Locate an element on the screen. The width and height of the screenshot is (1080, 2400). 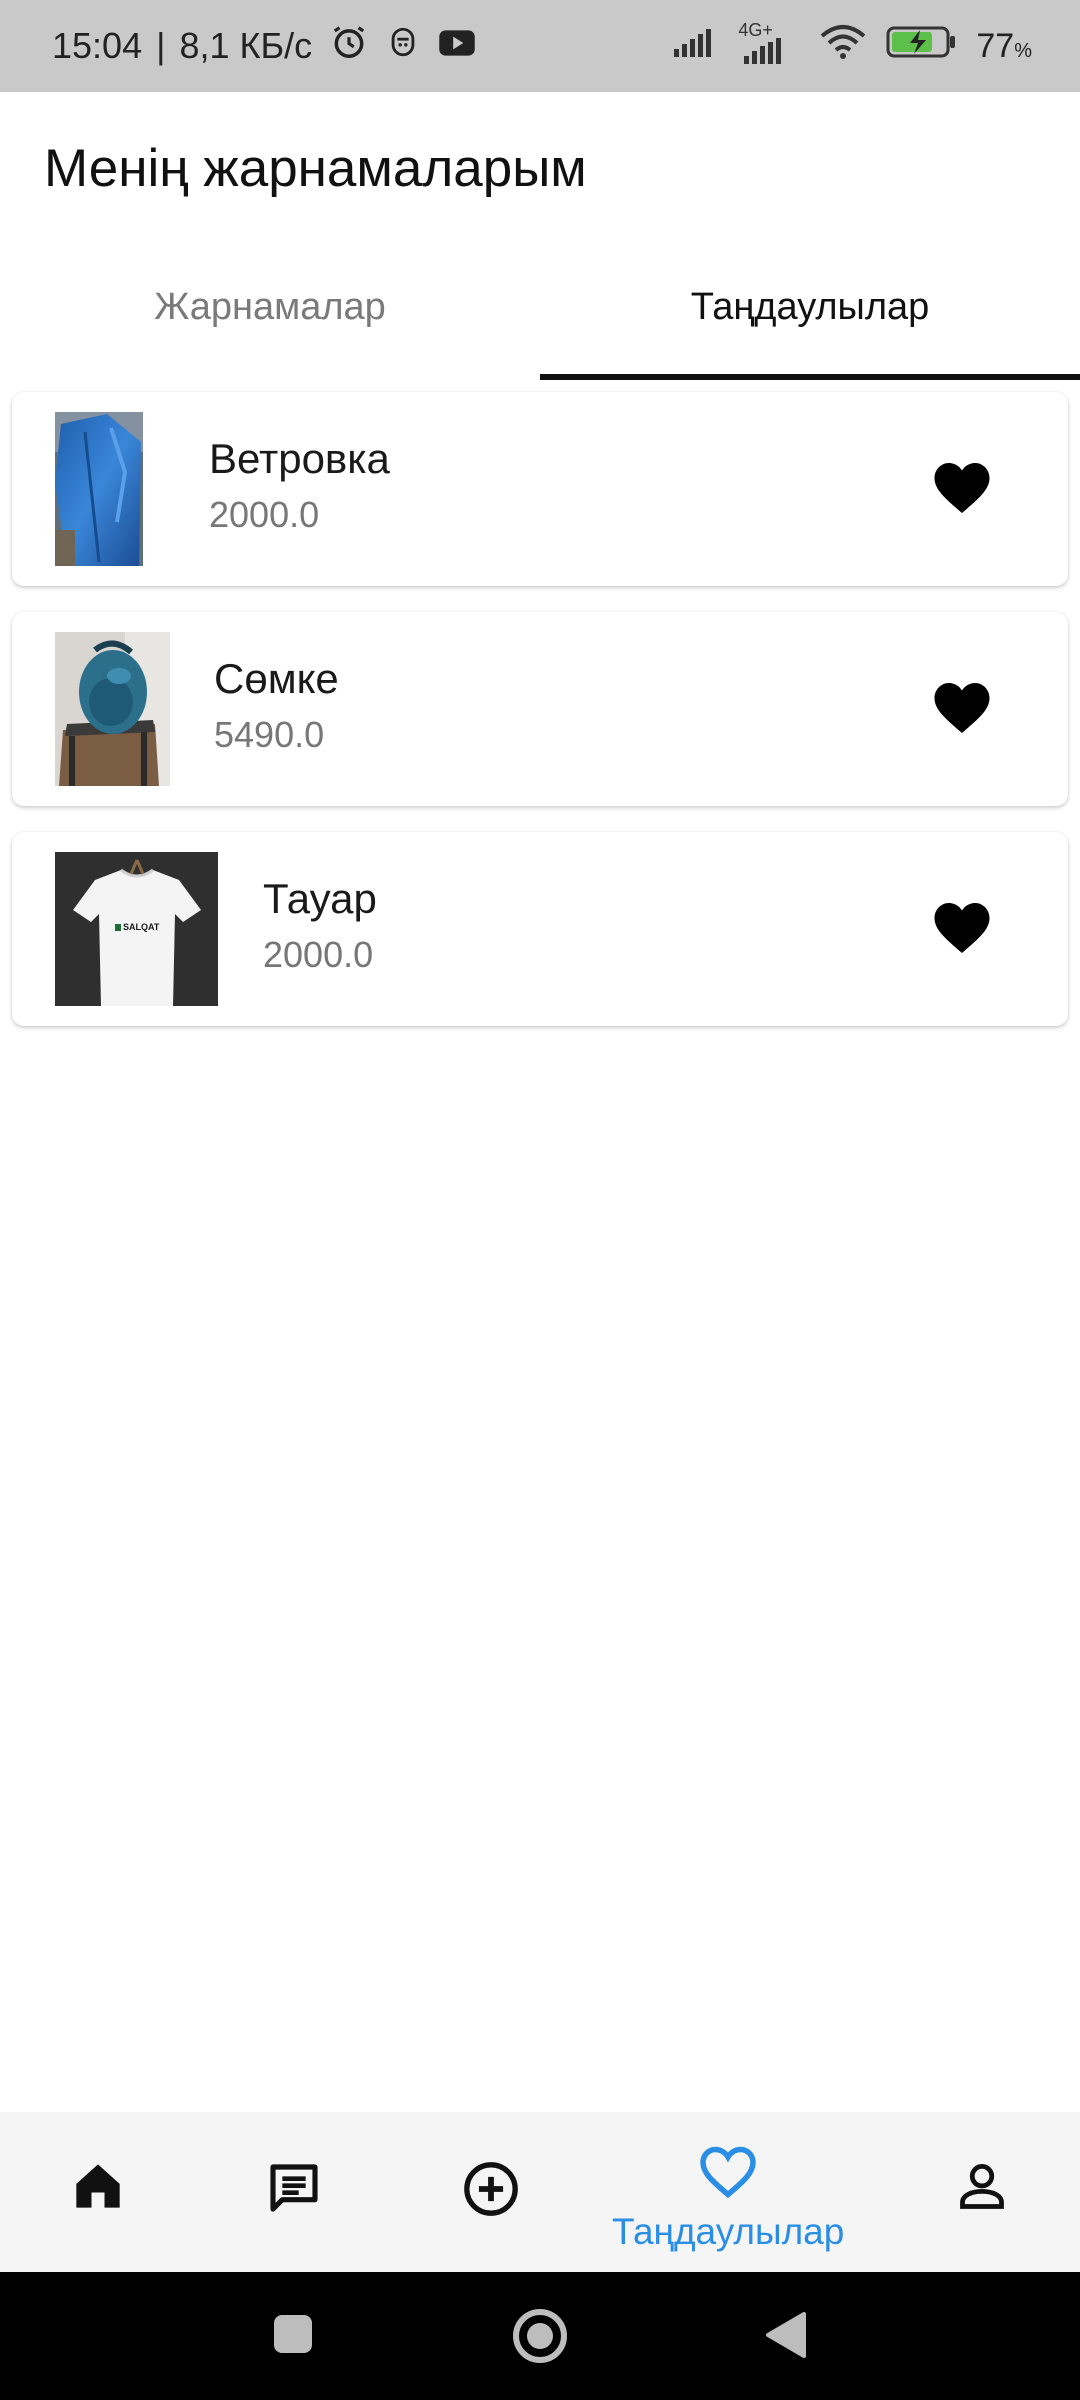
item-thumbnail: SALQAT is located at coordinates (136, 929).